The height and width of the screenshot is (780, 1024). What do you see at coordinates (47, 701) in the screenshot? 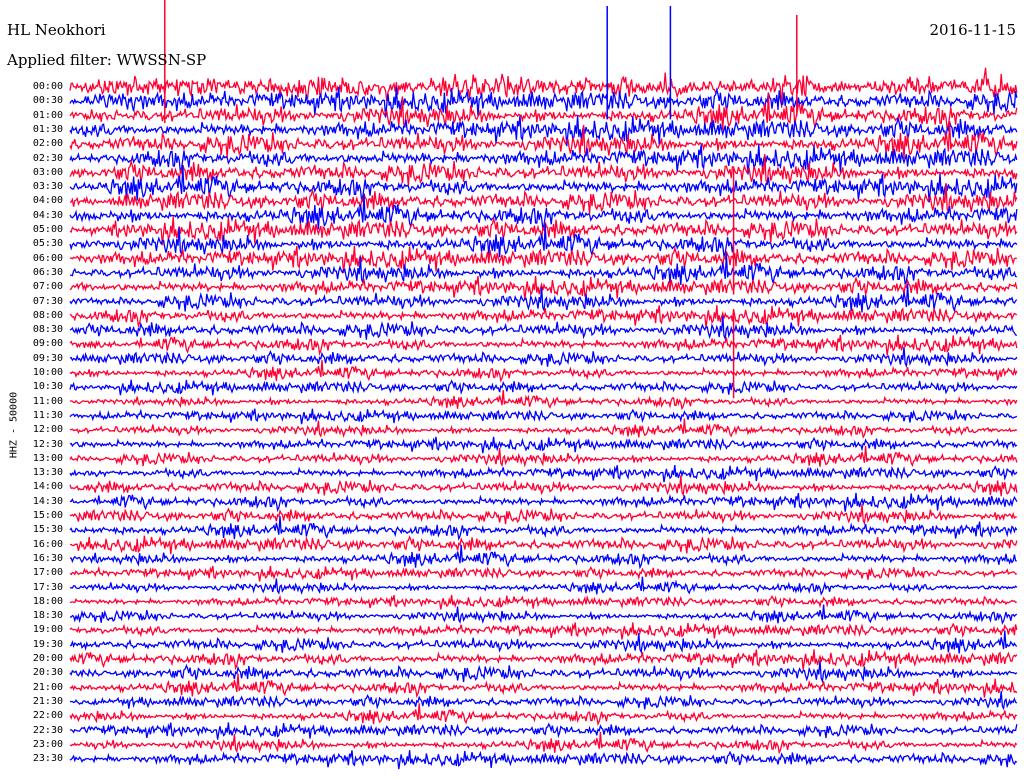
I see `time-tick-label: 21:30` at bounding box center [47, 701].